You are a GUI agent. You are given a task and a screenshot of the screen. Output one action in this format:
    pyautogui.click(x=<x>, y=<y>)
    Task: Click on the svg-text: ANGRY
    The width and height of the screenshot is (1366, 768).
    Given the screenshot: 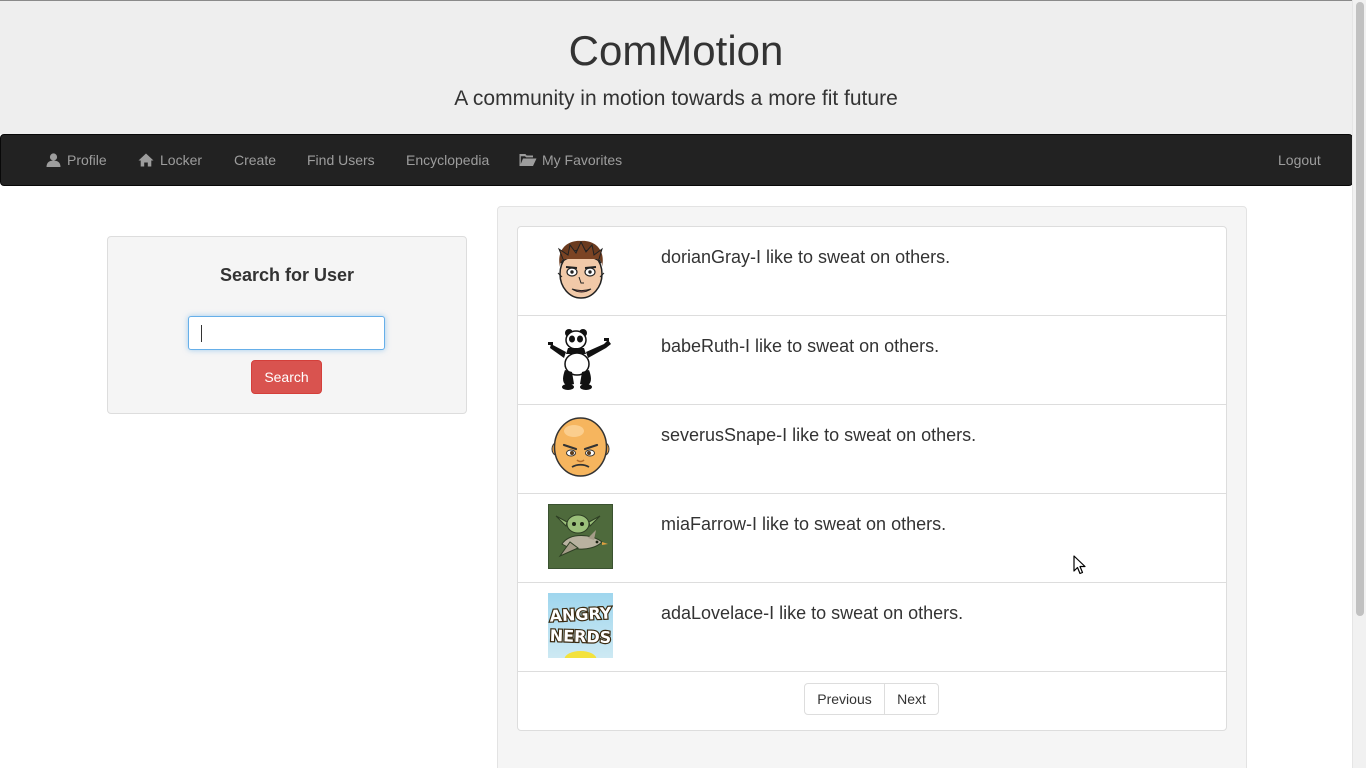 What is the action you would take?
    pyautogui.click(x=580, y=614)
    